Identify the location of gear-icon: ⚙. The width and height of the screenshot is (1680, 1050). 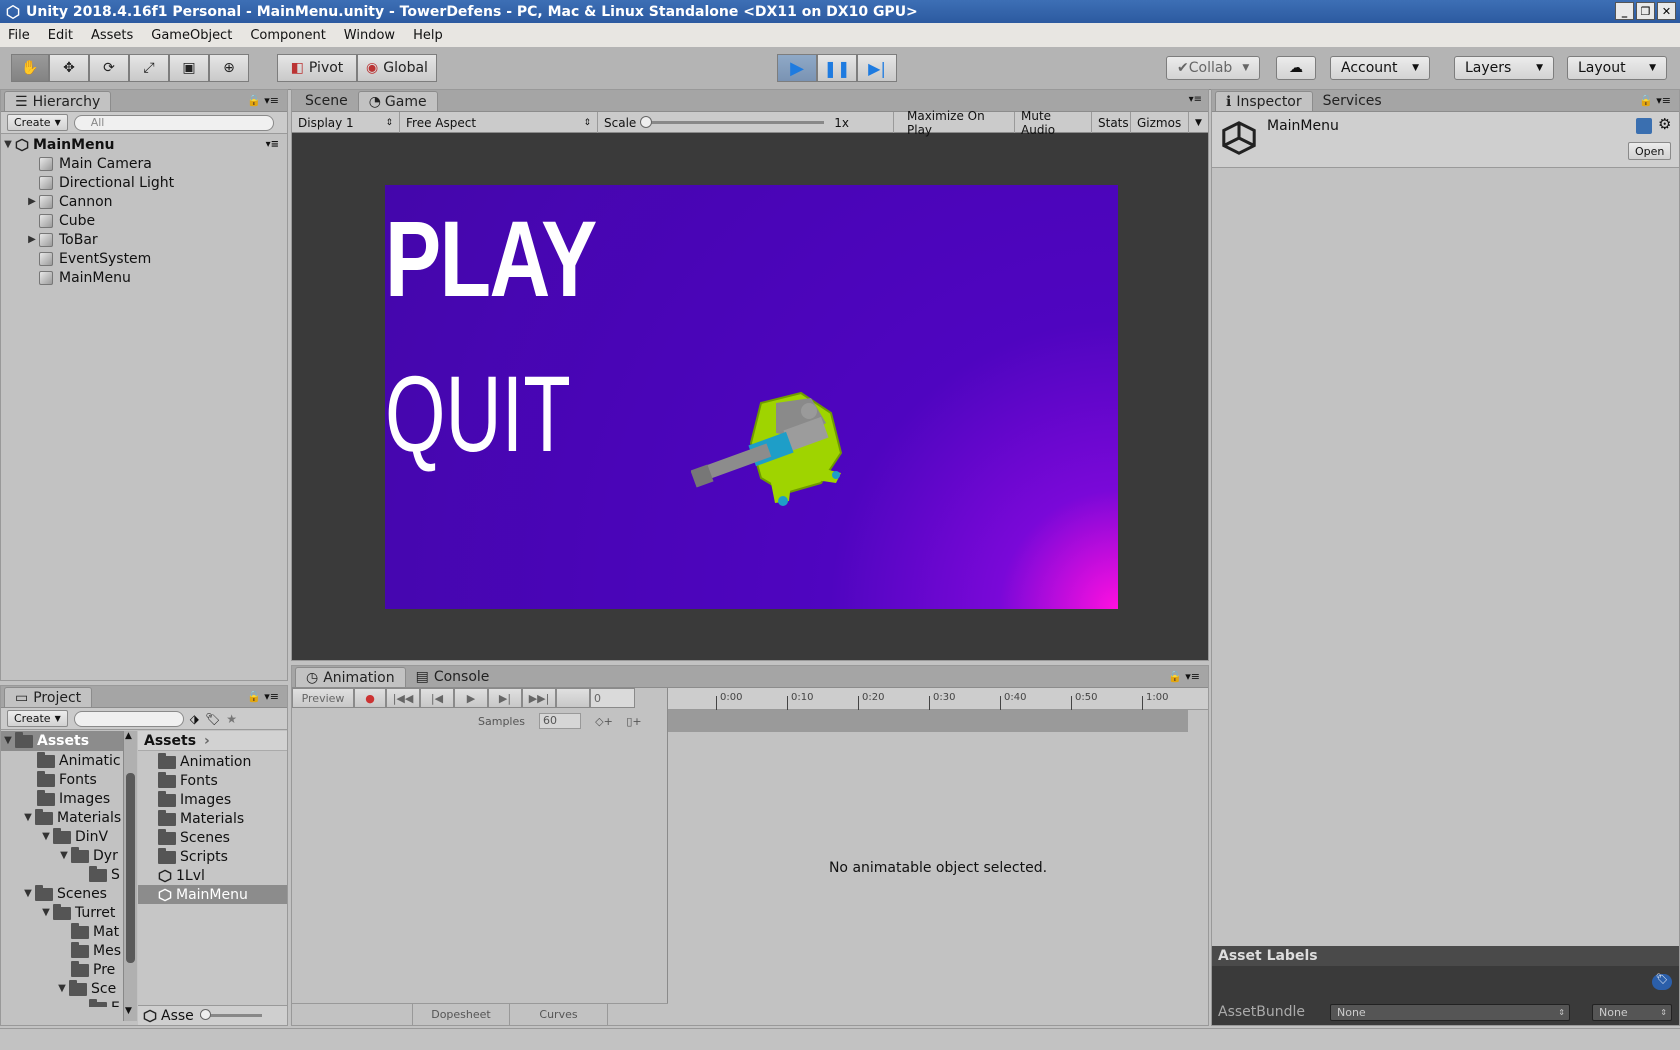
(1664, 124).